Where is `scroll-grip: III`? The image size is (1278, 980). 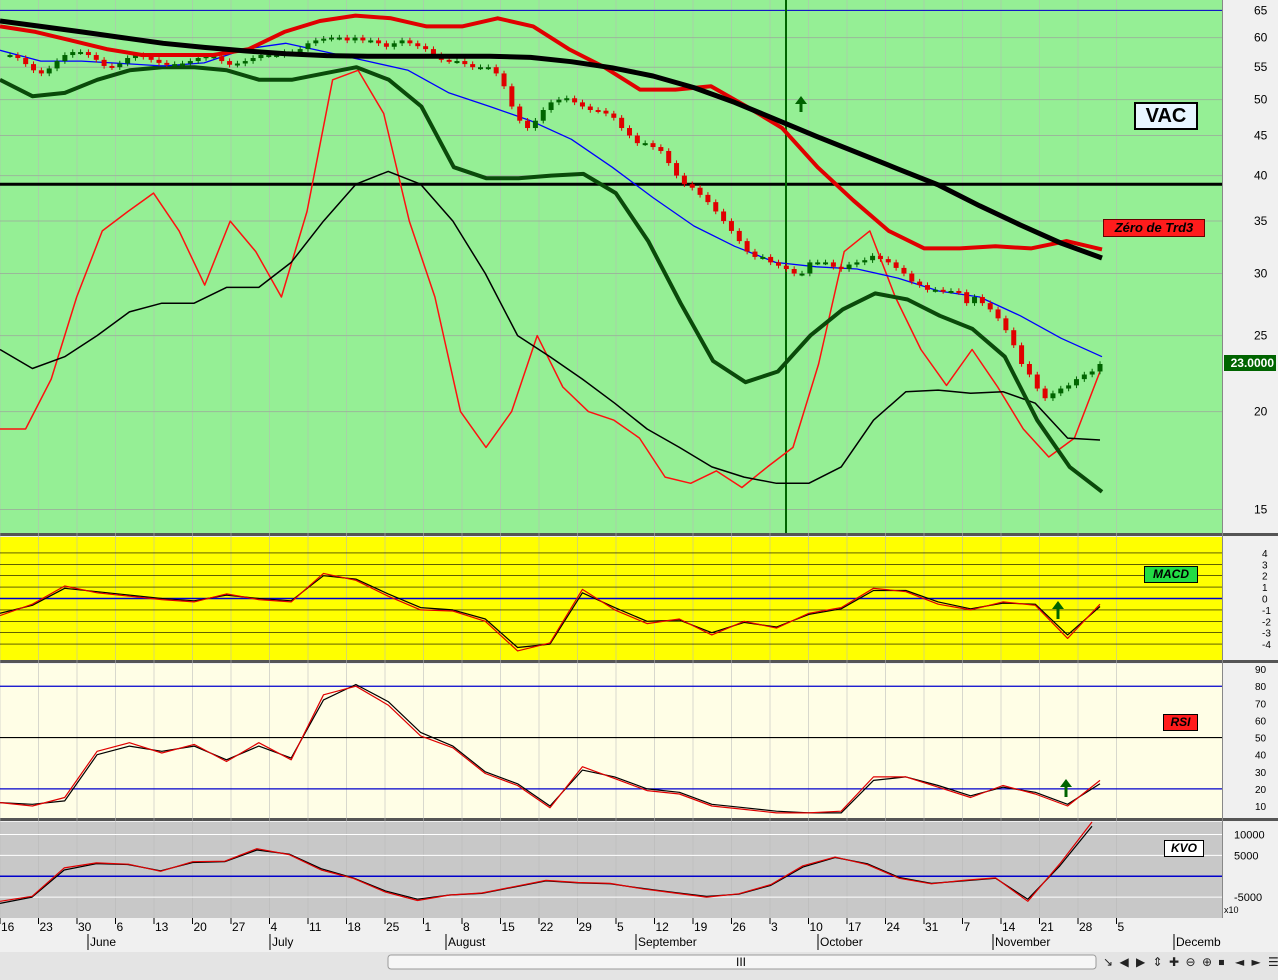
scroll-grip: III is located at coordinates (741, 962).